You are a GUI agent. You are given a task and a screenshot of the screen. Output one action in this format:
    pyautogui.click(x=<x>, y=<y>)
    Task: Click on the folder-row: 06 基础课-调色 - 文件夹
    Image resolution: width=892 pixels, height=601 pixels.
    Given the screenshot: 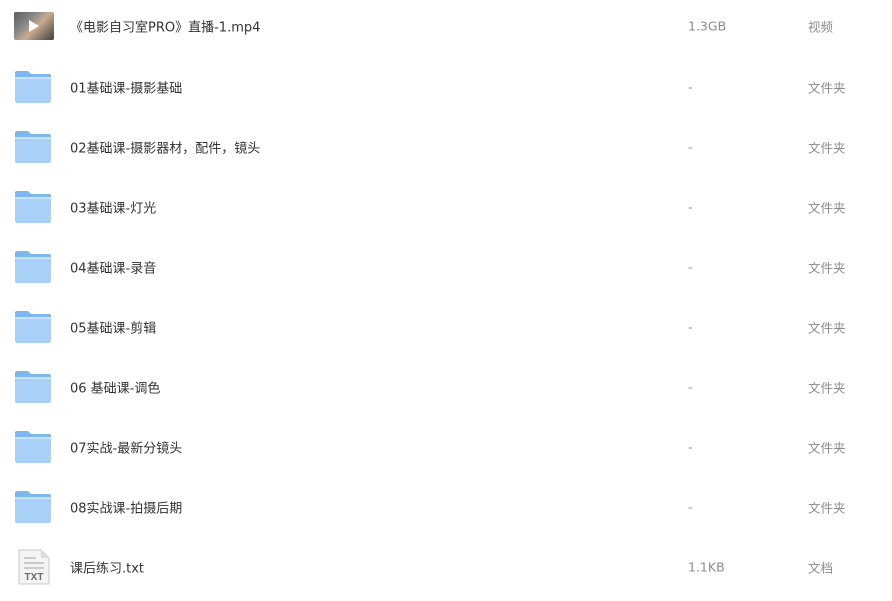 What is the action you would take?
    pyautogui.click(x=446, y=387)
    